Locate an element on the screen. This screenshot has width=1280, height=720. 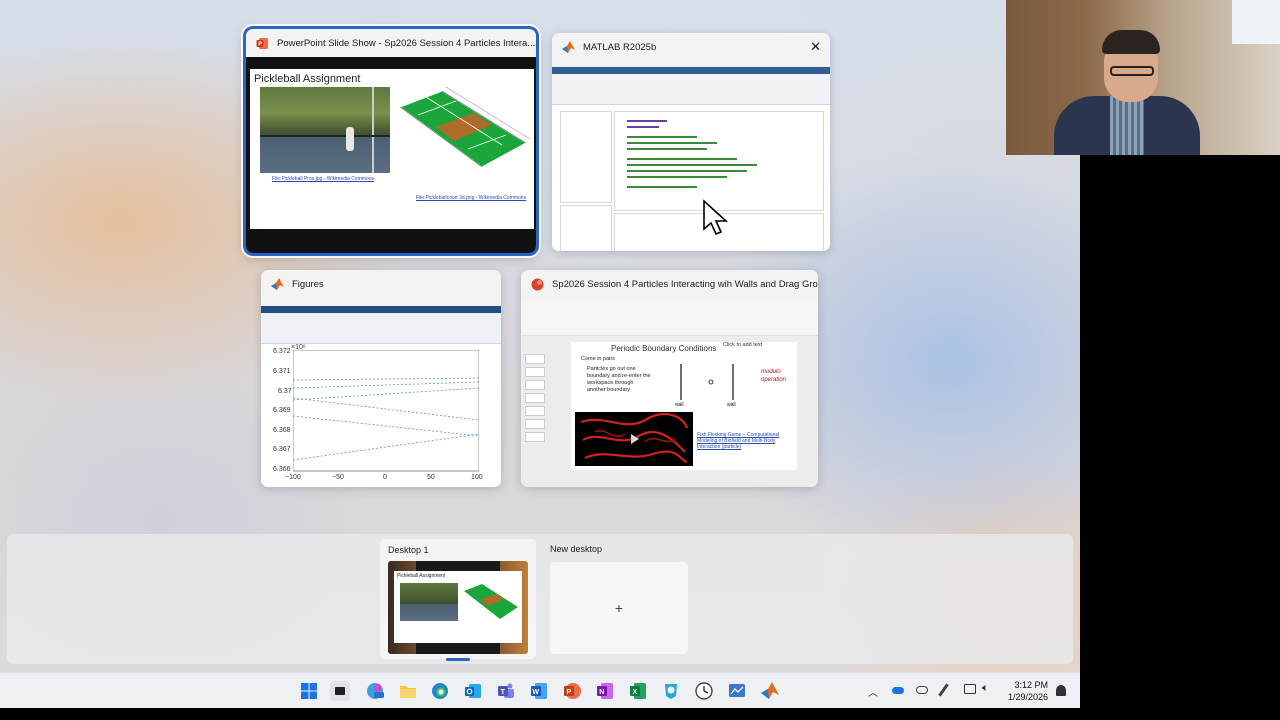
video-thumbnail is located at coordinates (634, 439).